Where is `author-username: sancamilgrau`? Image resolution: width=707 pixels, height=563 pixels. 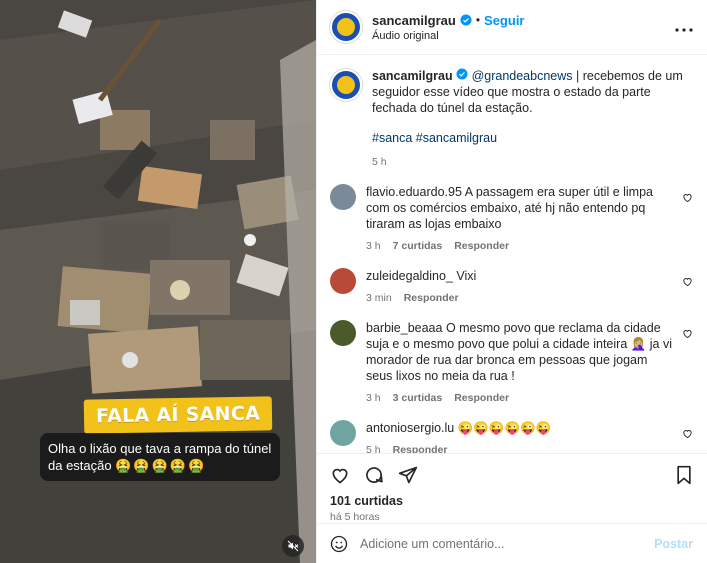 author-username: sancamilgrau is located at coordinates (414, 20).